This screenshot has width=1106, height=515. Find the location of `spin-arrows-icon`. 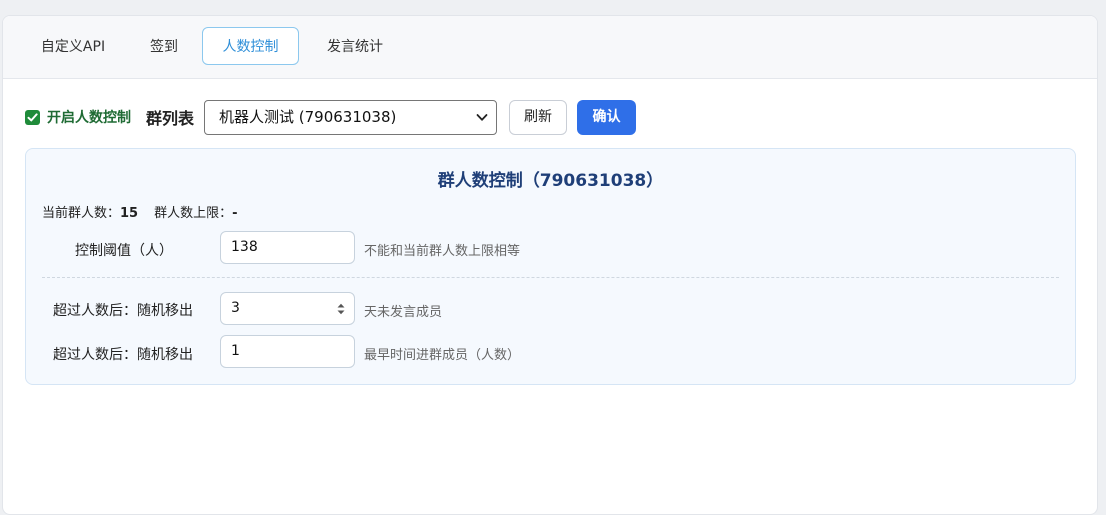

spin-arrows-icon is located at coordinates (341, 309).